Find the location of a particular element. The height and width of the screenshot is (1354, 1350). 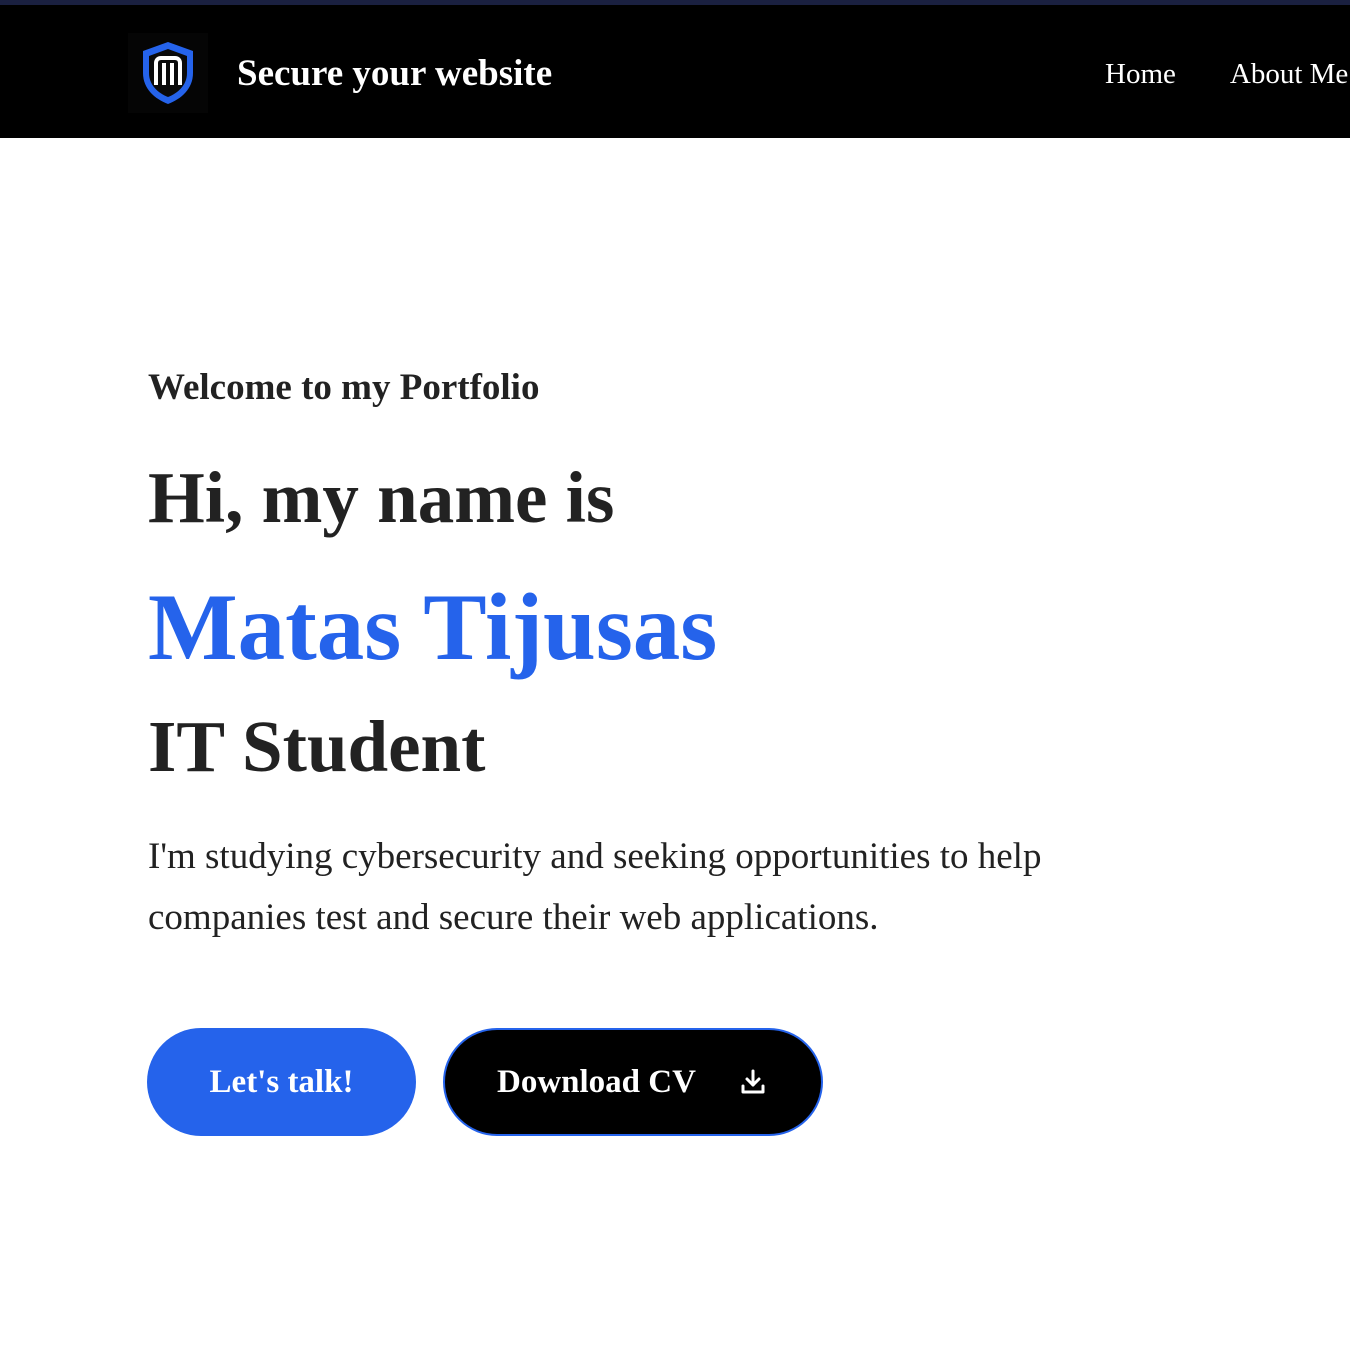

nav-item-about-me: About Me is located at coordinates (1289, 74).